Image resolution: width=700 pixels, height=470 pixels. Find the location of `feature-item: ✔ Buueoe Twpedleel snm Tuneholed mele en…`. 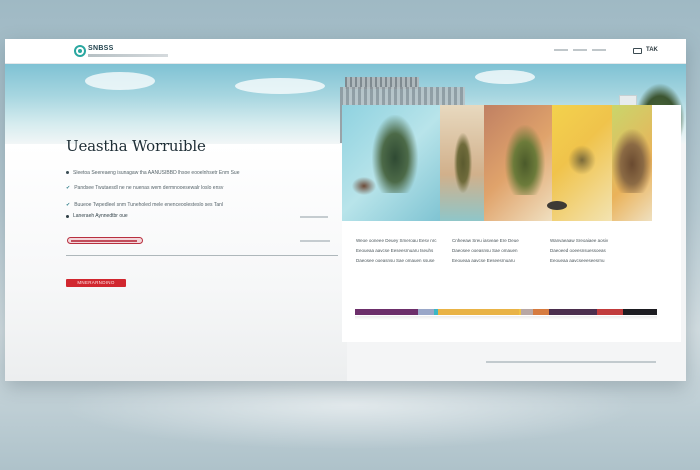

feature-item: ✔ Buueoe Twpedleel snm Tuneholed mele en… is located at coordinates (201, 204).